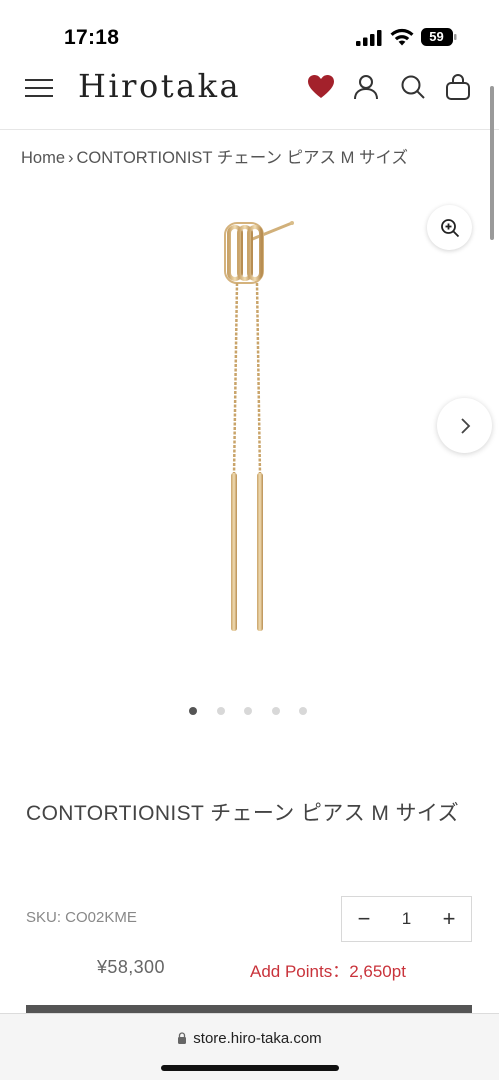 This screenshot has width=499, height=1080. Describe the element at coordinates (458, 87) in the screenshot. I see `cart-icon` at that location.